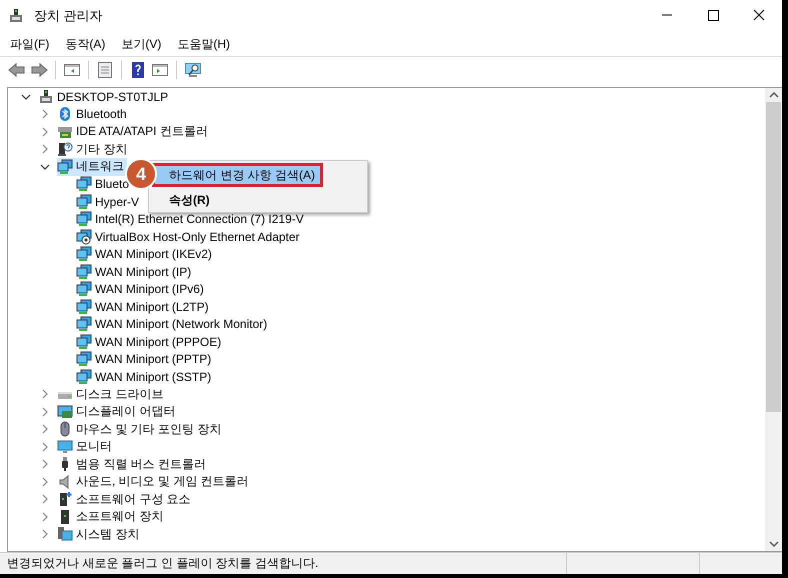 Image resolution: width=788 pixels, height=578 pixels. I want to click on monitor-search-icon, so click(193, 70).